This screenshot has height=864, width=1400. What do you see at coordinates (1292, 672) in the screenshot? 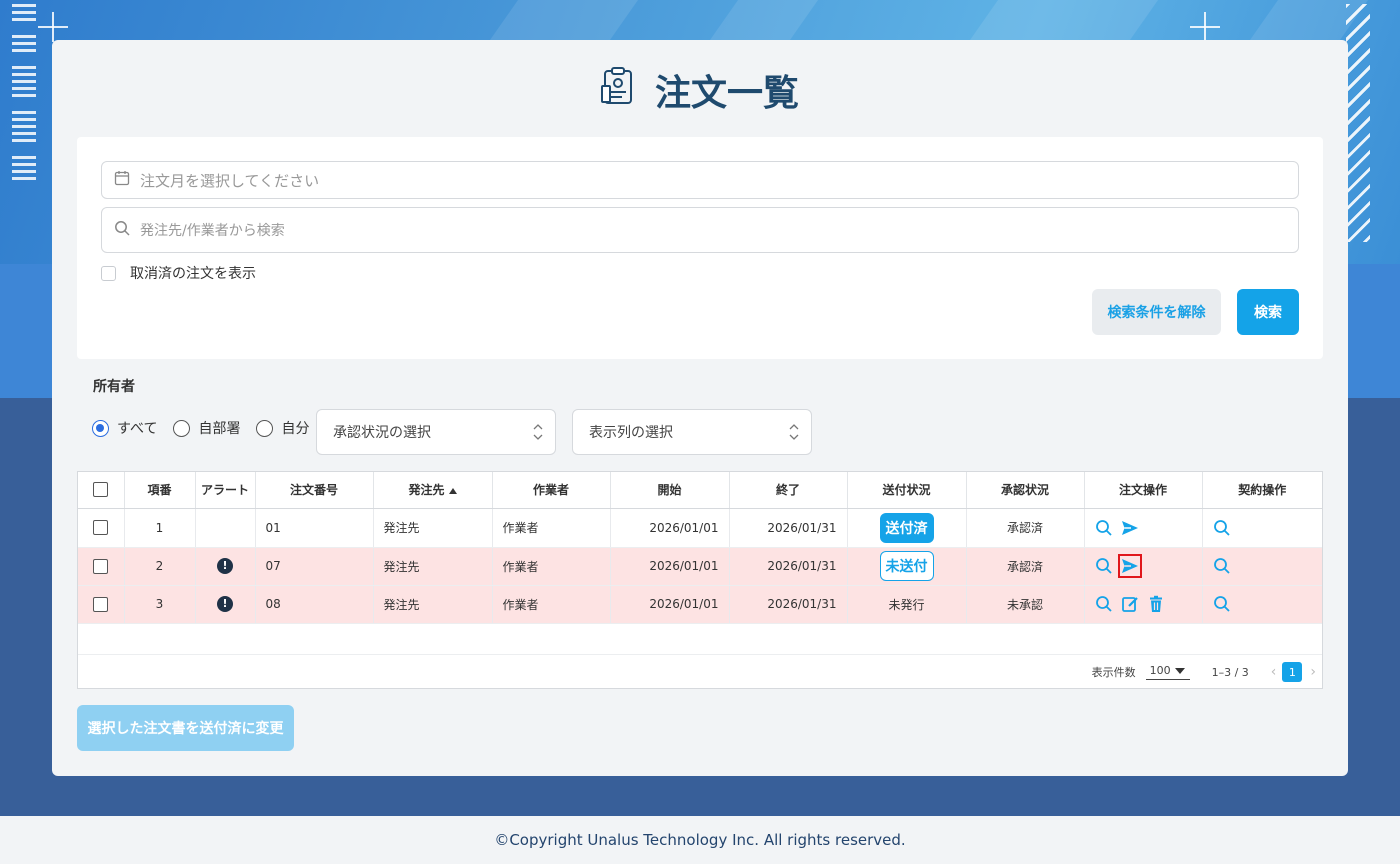
I see `page-button-current: 1` at bounding box center [1292, 672].